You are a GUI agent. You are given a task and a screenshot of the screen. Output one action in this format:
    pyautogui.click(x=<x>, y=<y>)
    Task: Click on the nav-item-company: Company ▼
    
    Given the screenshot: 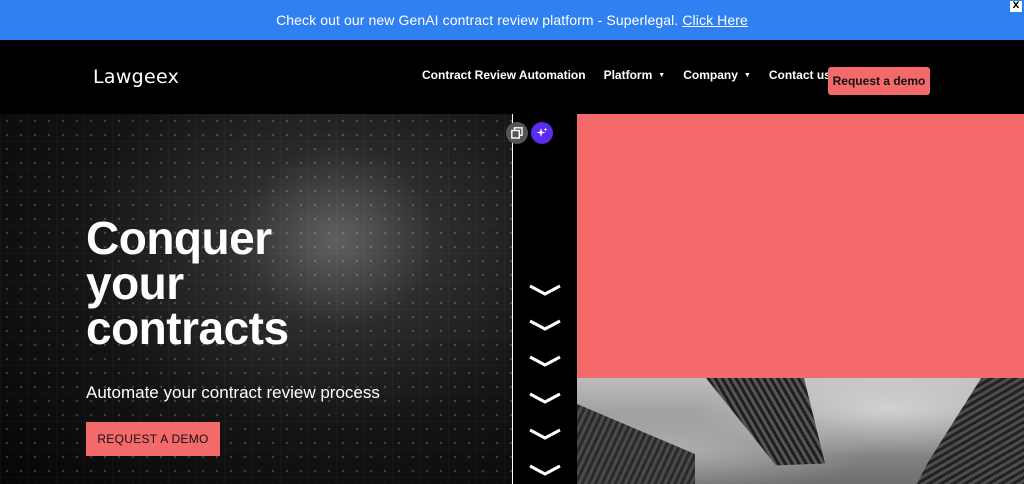 What is the action you would take?
    pyautogui.click(x=717, y=75)
    